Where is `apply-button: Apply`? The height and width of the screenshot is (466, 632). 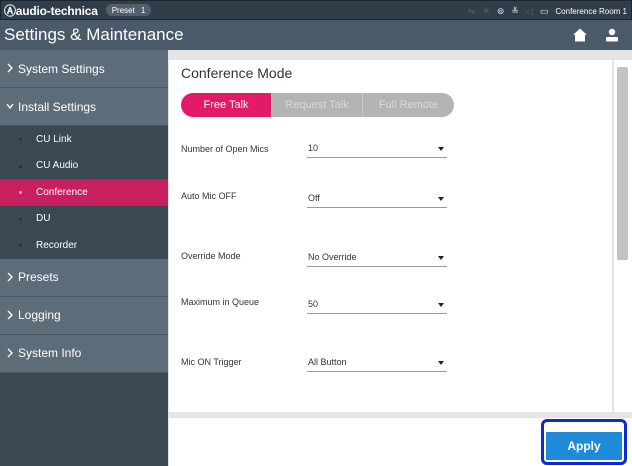
apply-button: Apply is located at coordinates (584, 446).